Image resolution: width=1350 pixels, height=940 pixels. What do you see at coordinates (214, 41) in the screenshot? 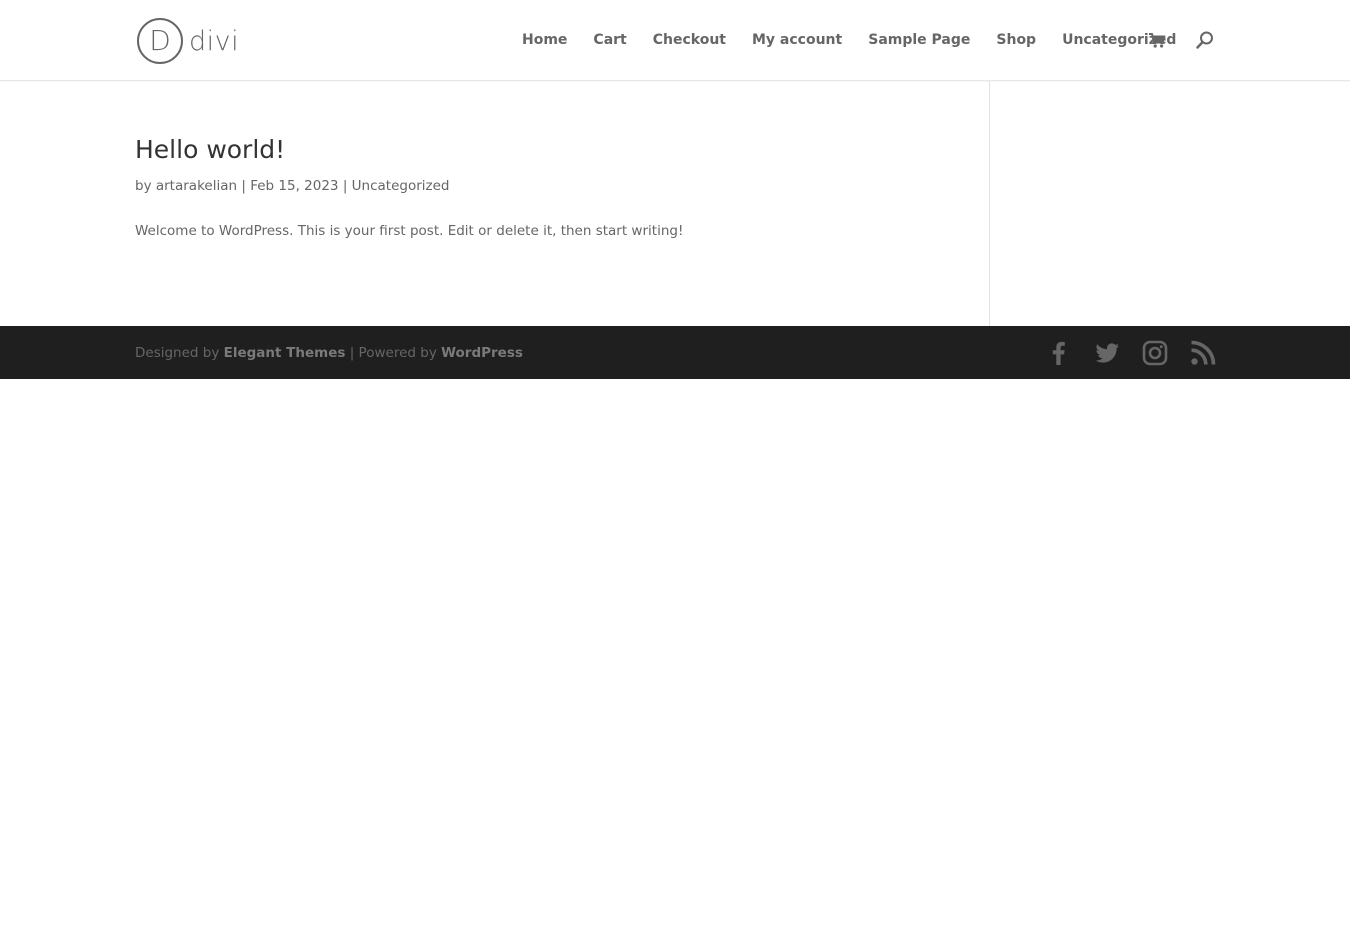
I see `logo-text: divi` at bounding box center [214, 41].